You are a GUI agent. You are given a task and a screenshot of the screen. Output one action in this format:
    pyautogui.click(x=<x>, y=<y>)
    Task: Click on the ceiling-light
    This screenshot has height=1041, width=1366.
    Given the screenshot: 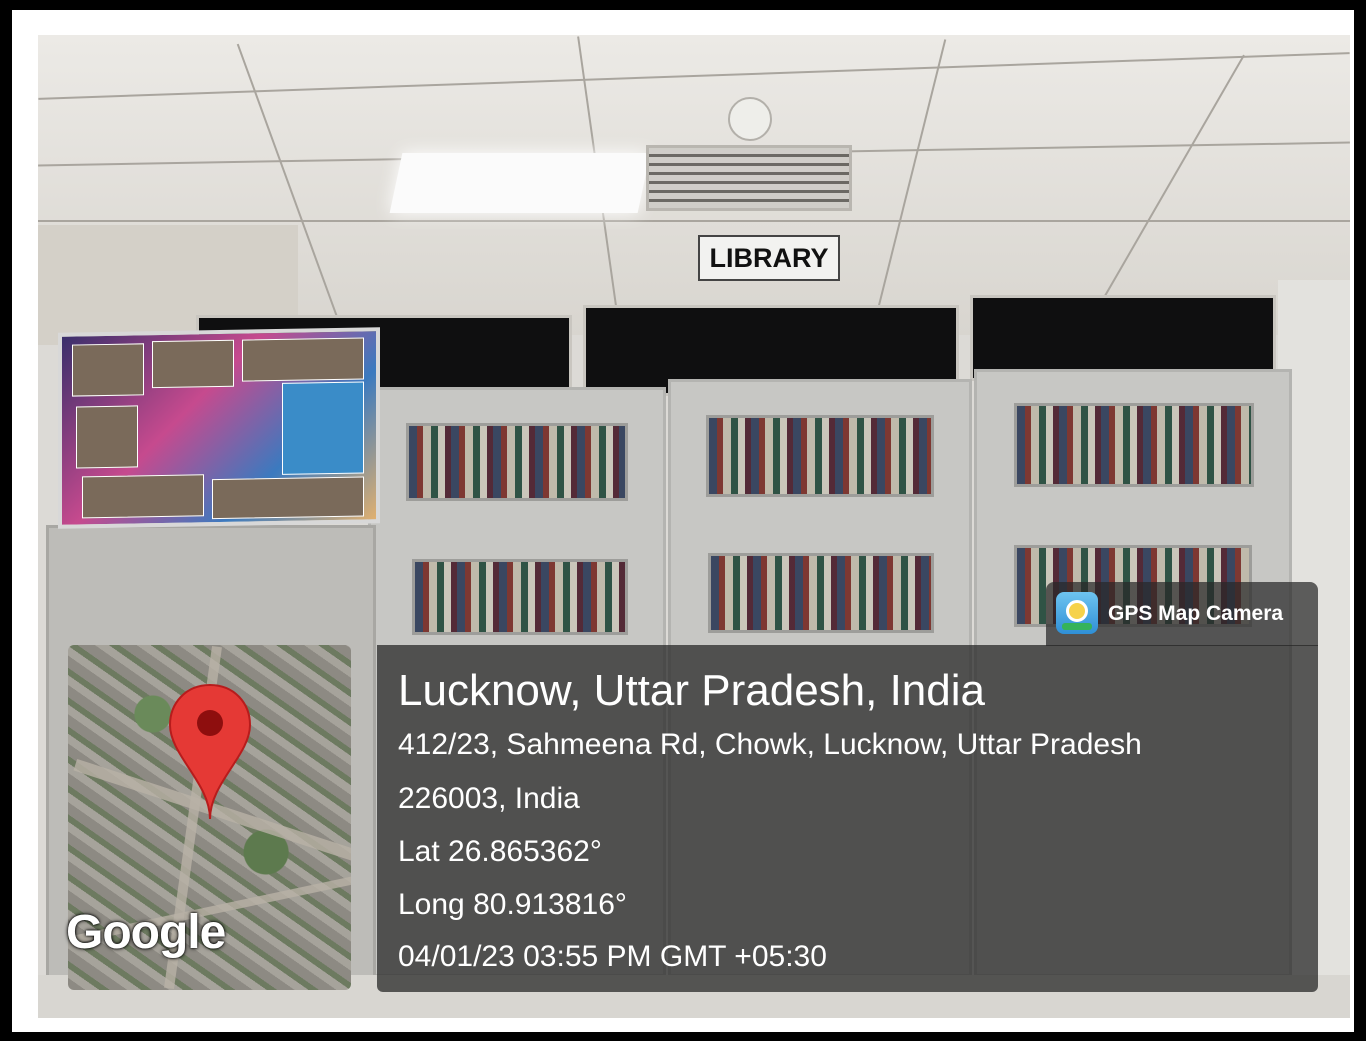 What is the action you would take?
    pyautogui.click(x=520, y=183)
    